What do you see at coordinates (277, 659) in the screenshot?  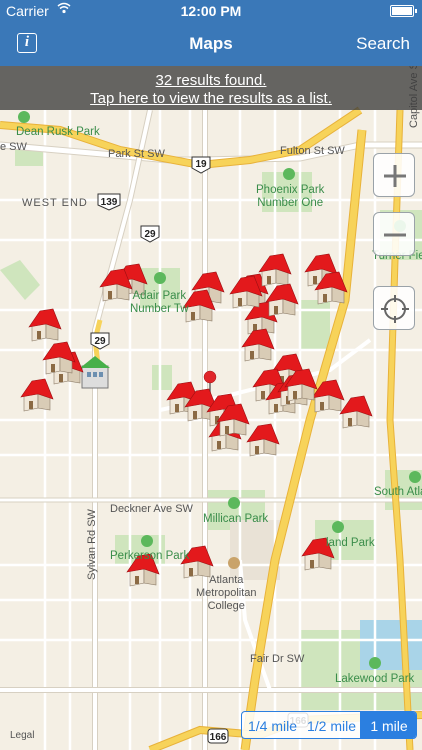 I see `label-fair-dr: Fair Dr SW` at bounding box center [277, 659].